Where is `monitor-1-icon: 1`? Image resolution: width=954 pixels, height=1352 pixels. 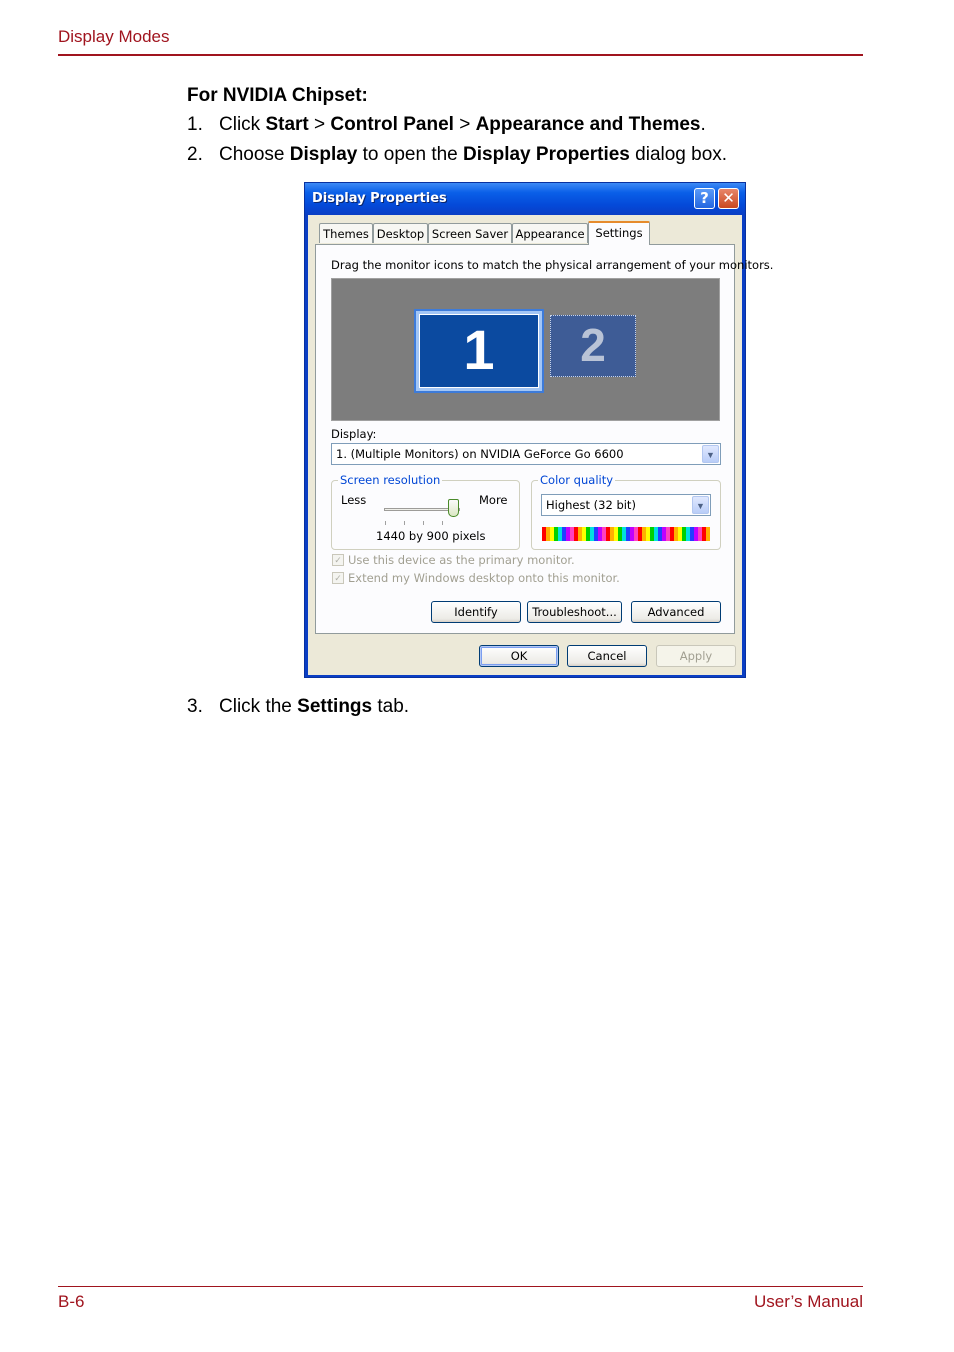
monitor-1-icon: 1 is located at coordinates (479, 351).